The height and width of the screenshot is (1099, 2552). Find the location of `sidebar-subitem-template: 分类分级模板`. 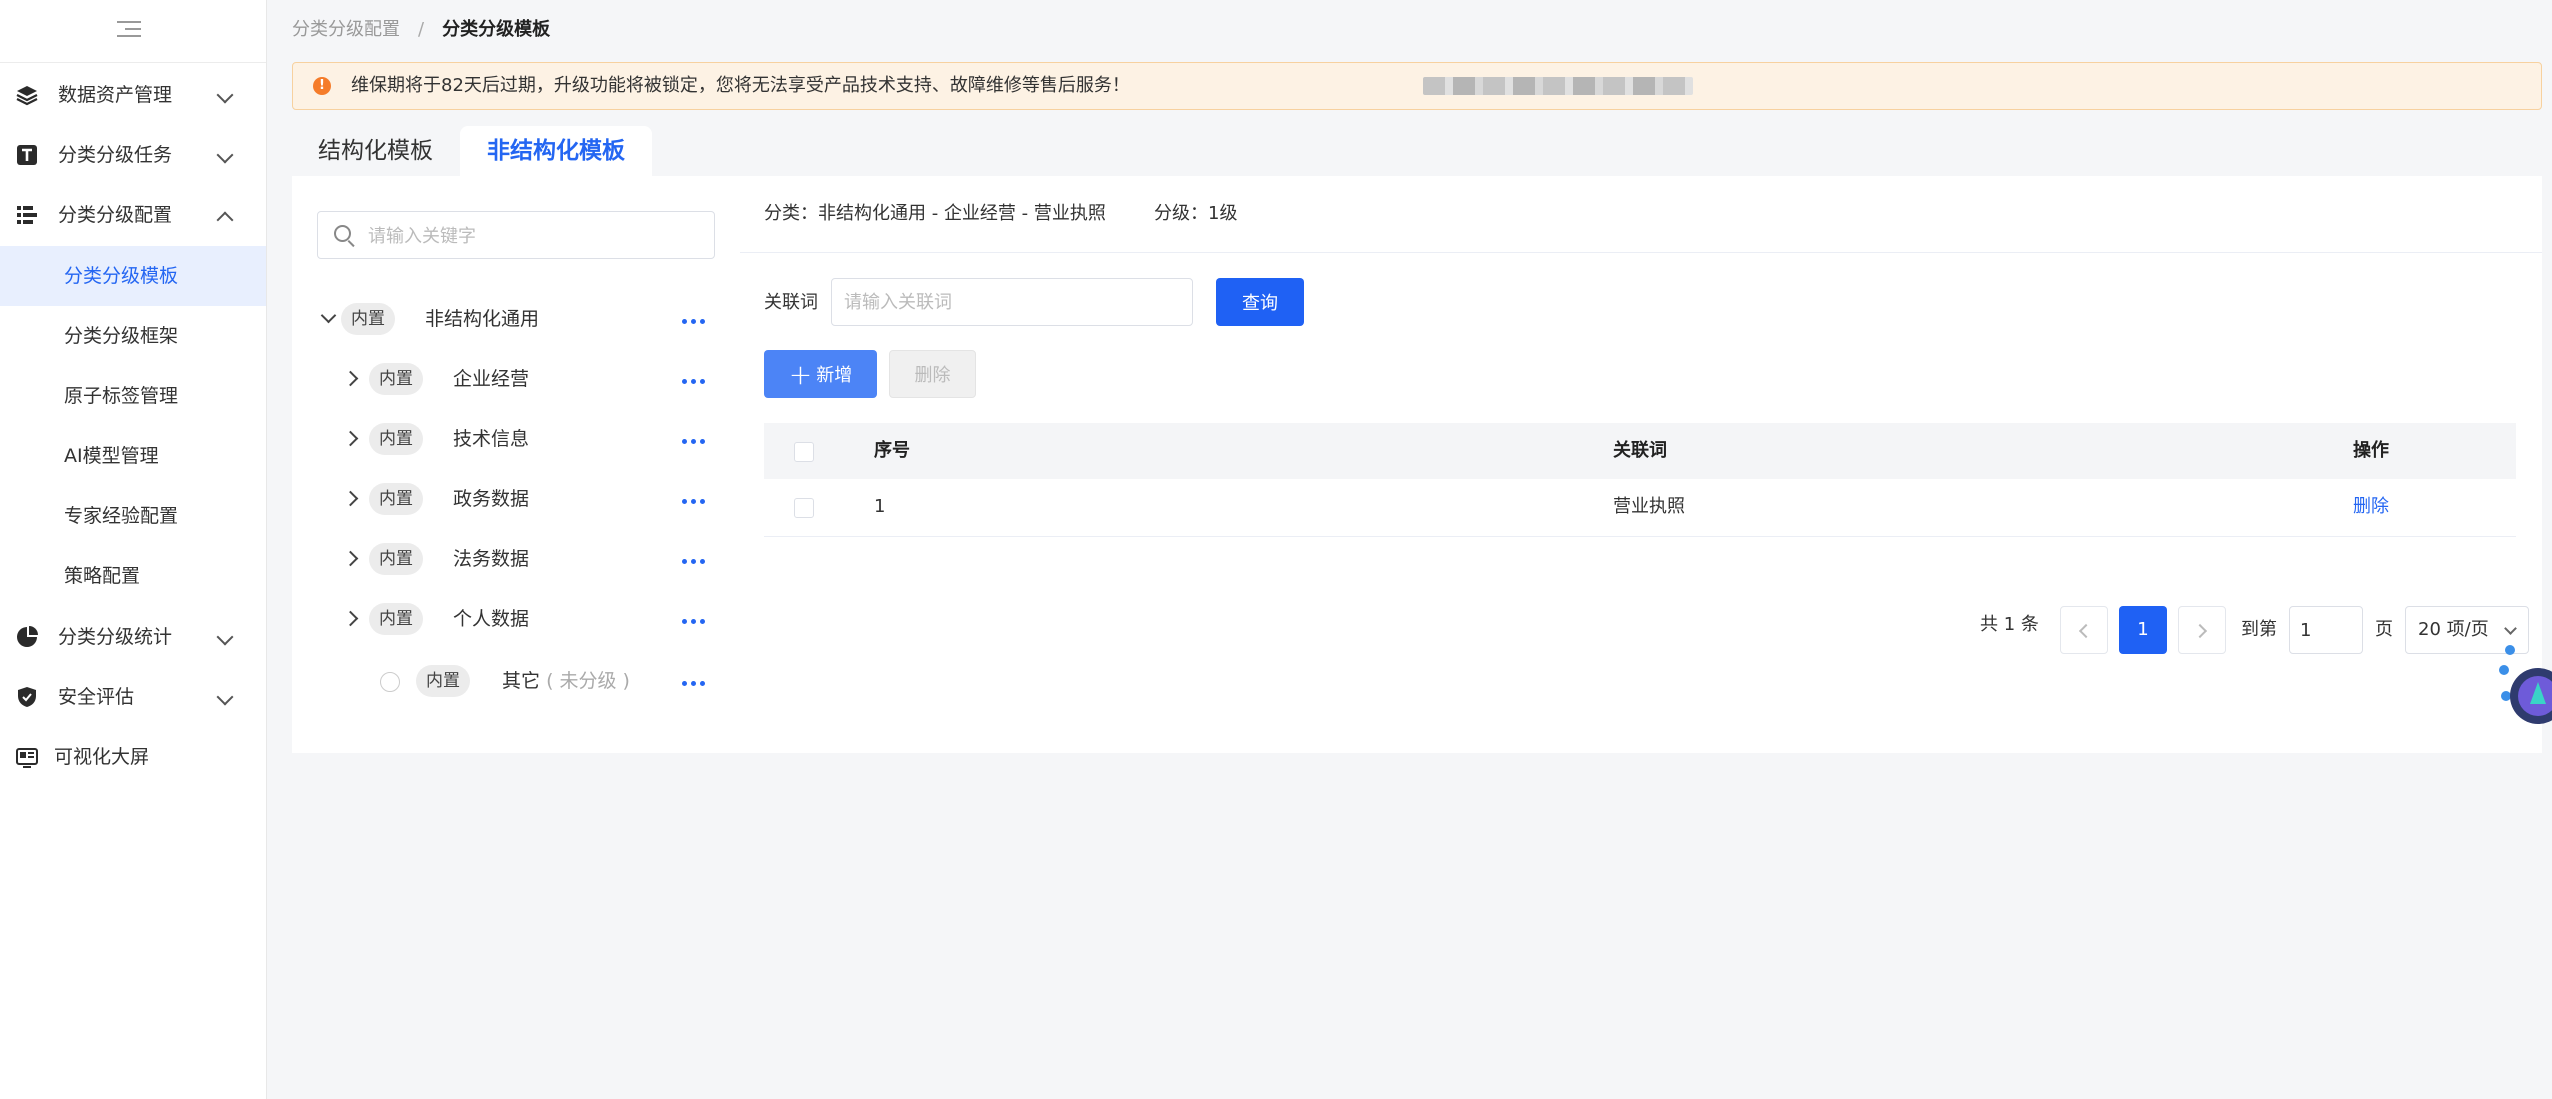

sidebar-subitem-template: 分类分级模板 is located at coordinates (133, 276).